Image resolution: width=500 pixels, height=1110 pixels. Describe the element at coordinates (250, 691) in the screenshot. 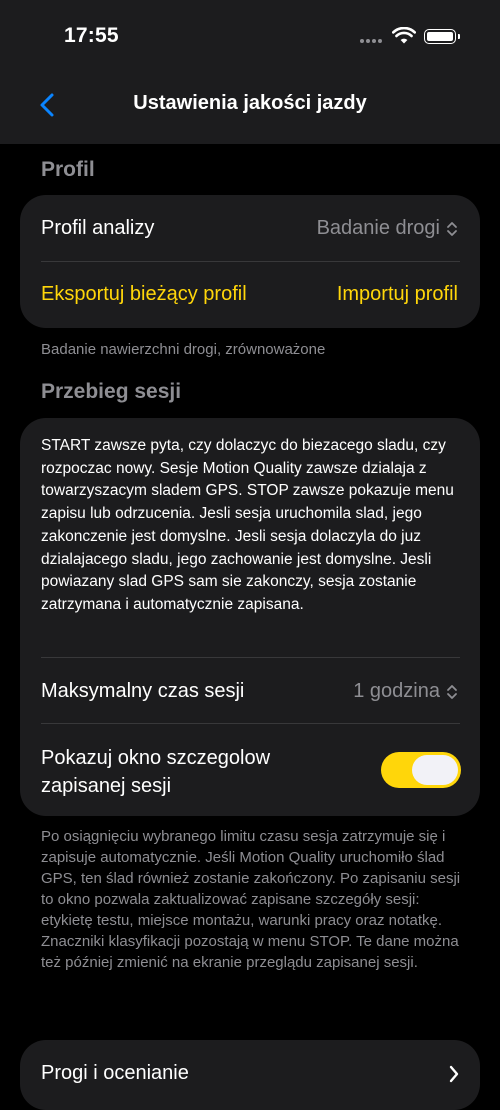

I see `max-session-time-row: Maksymalny czas sesji 1 godzina` at that location.